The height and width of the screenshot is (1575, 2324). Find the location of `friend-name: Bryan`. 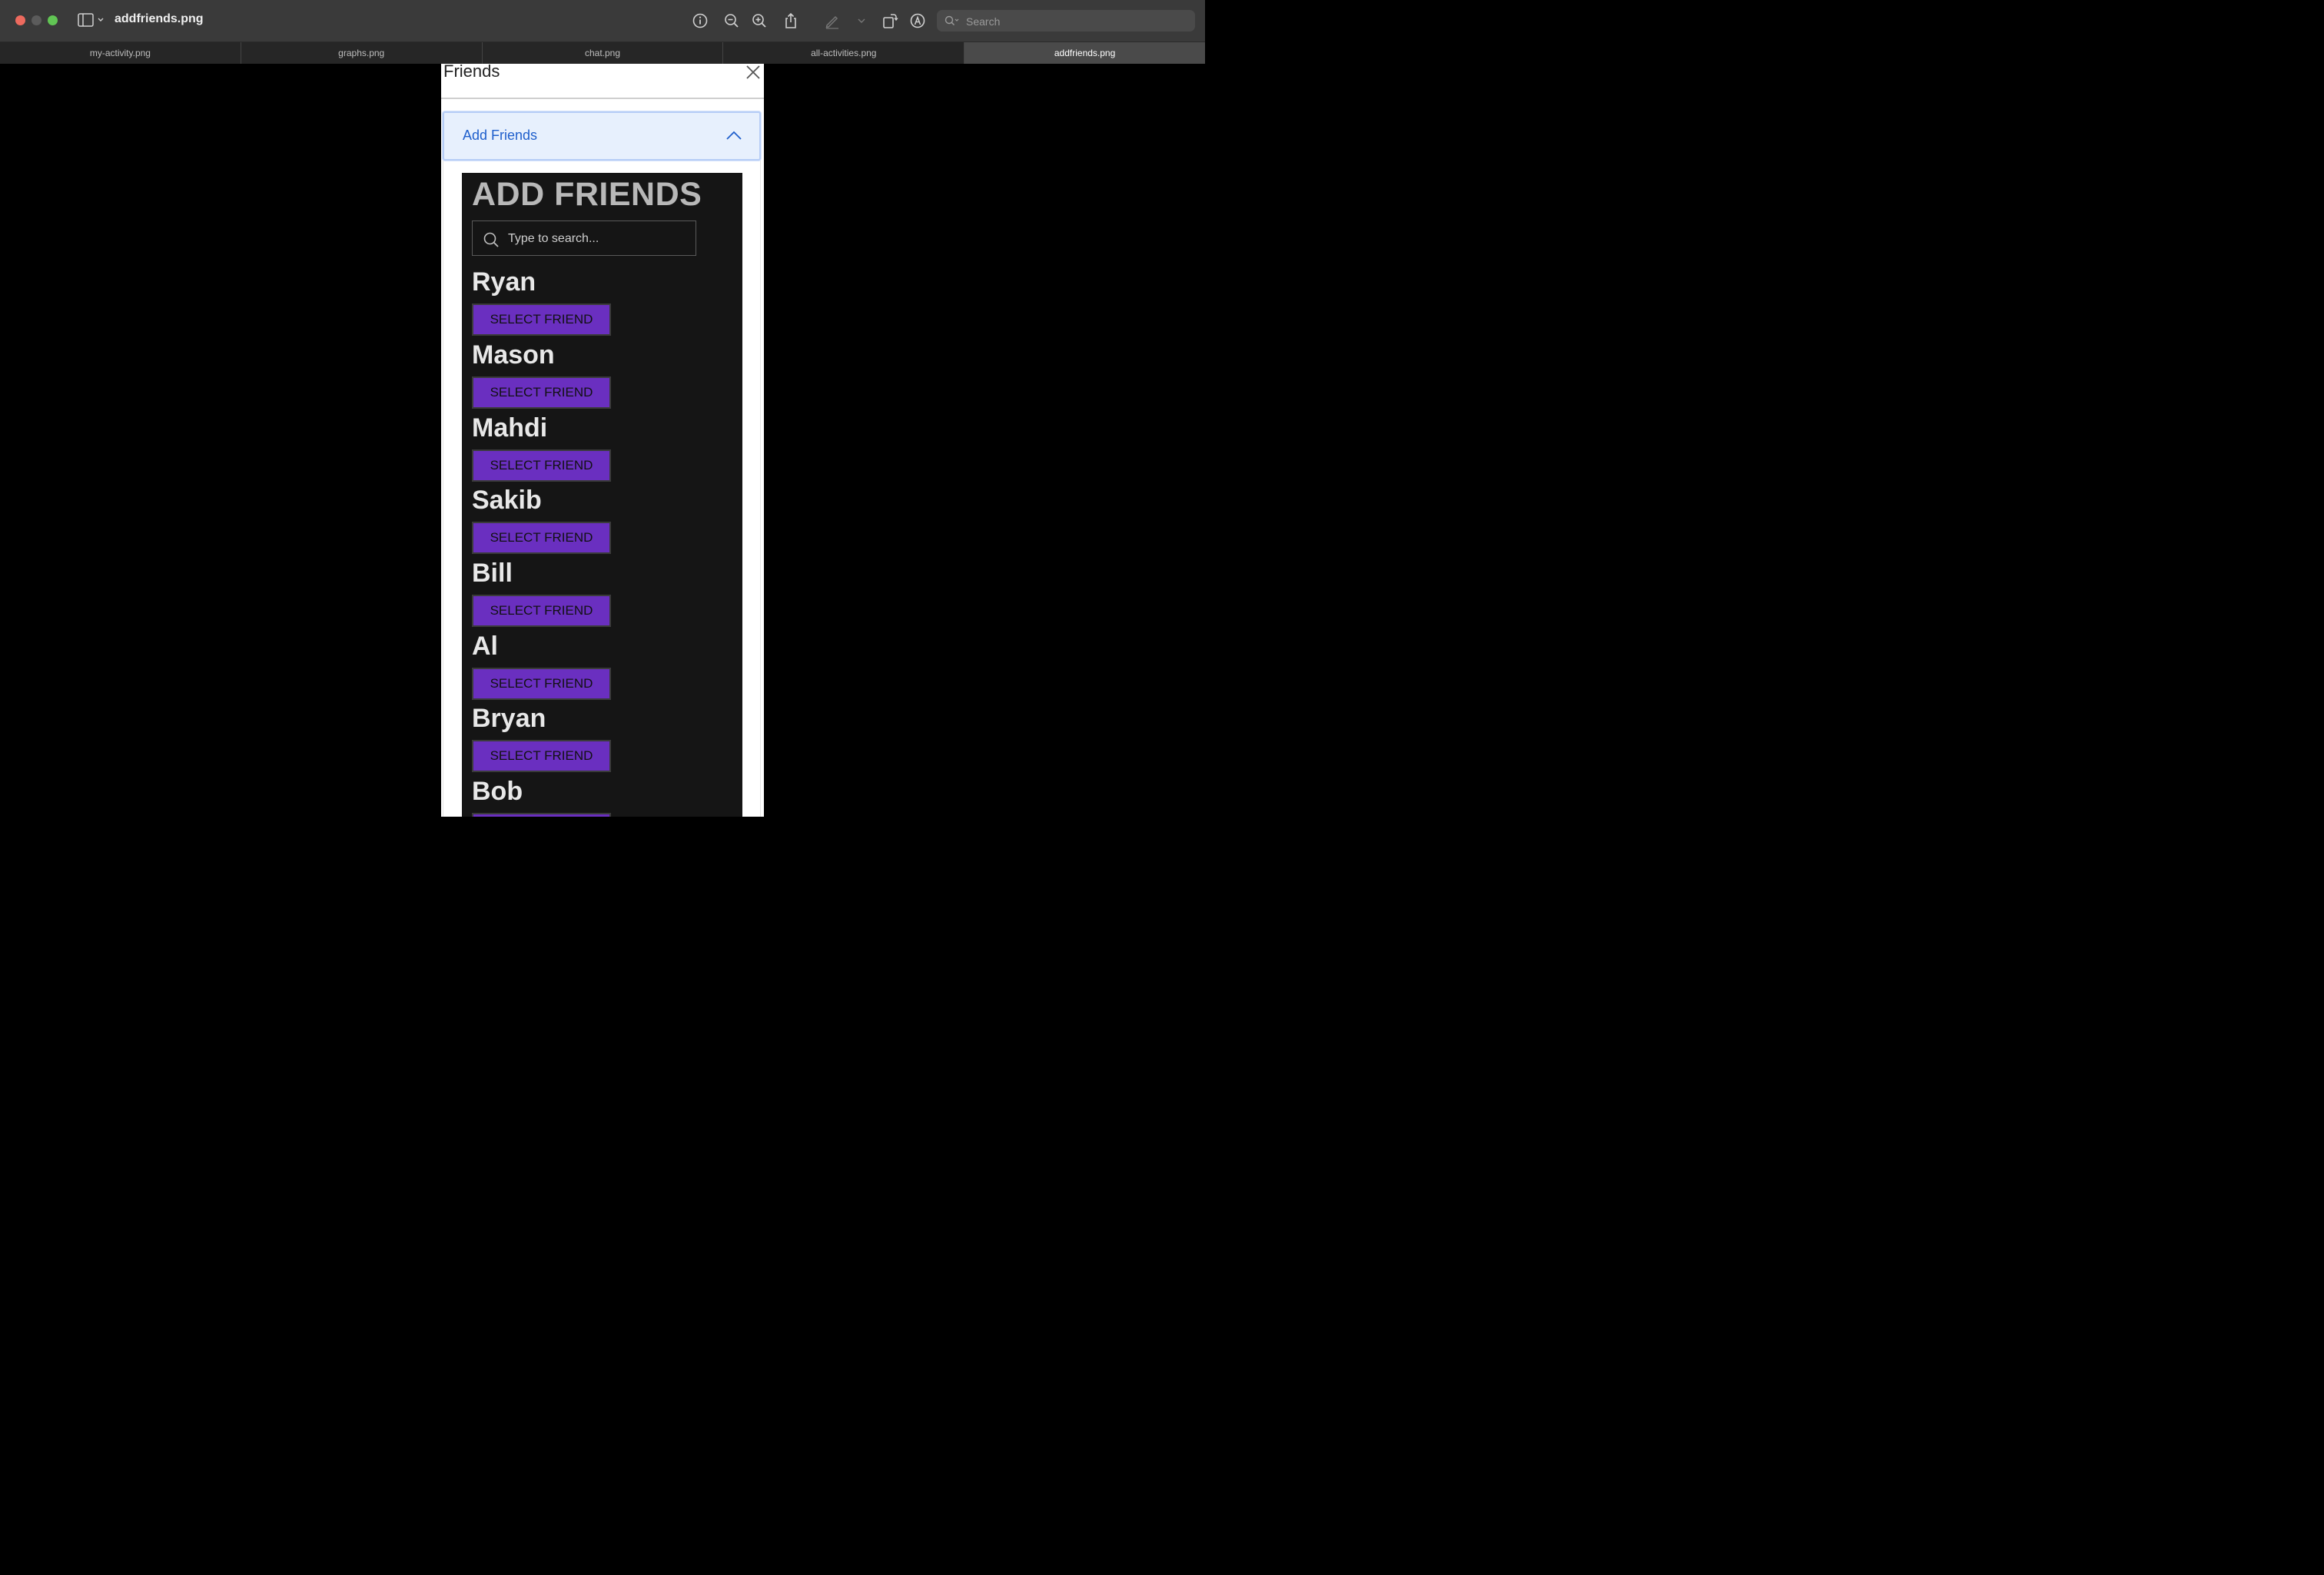

friend-name: Bryan is located at coordinates (509, 719).